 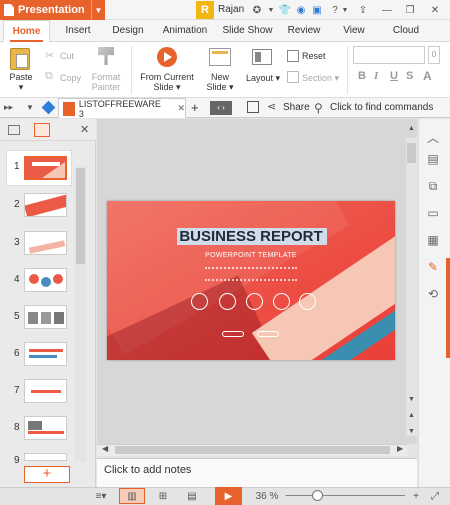 I want to click on edit-icon, so click(x=307, y=301).